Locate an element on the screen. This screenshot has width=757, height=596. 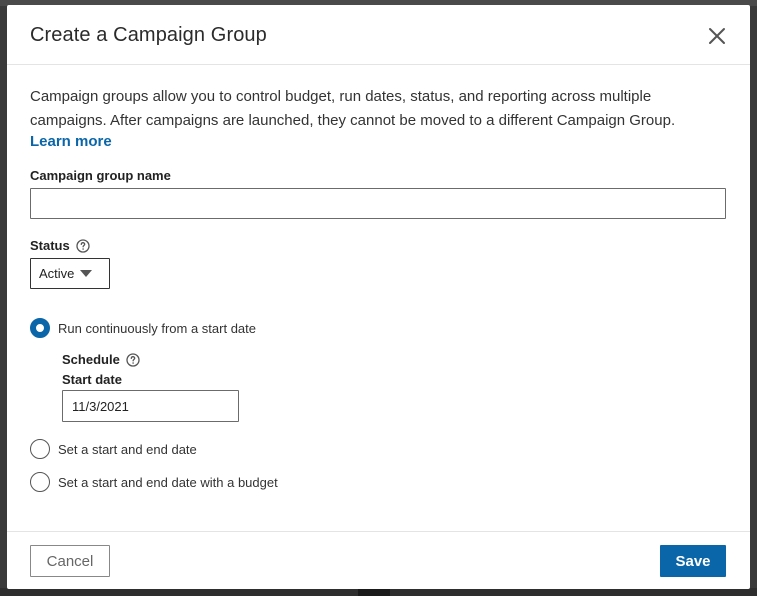
radio-label: Run continuously from a start date is located at coordinates (157, 328).